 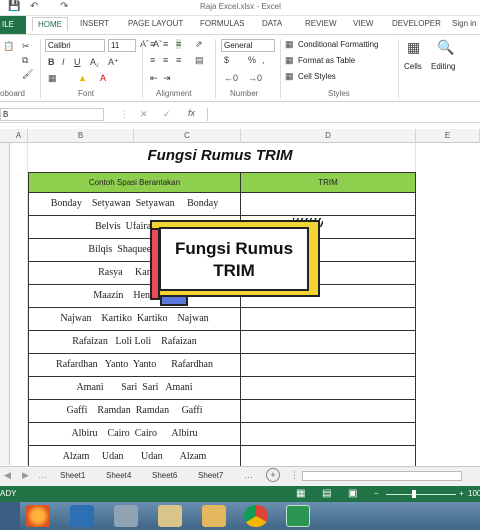 I want to click on cells-icon: ▦, so click(x=413, y=47).